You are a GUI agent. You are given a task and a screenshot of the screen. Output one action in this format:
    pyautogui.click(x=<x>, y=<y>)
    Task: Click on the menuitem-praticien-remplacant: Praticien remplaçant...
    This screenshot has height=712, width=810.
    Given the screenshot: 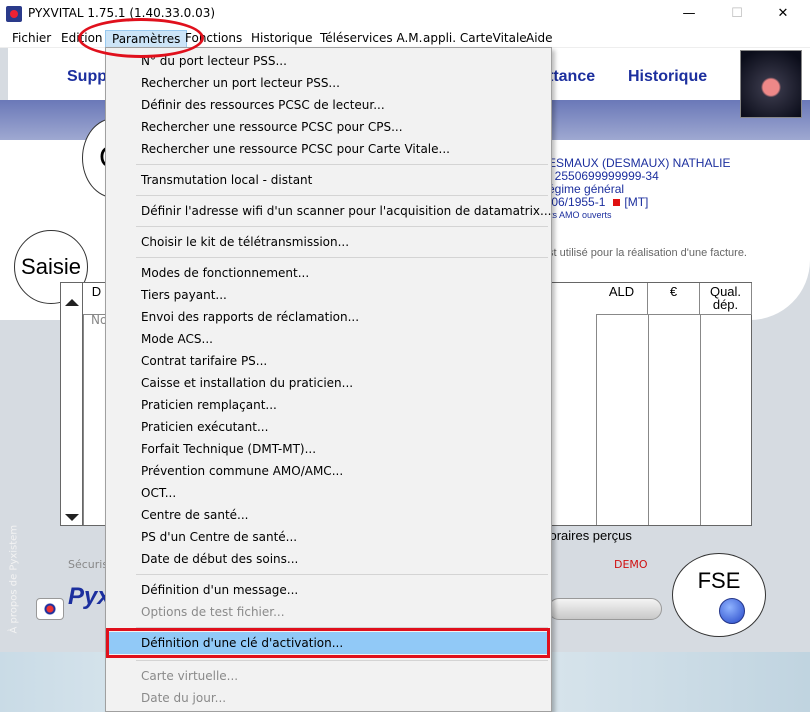 What is the action you would take?
    pyautogui.click(x=328, y=405)
    